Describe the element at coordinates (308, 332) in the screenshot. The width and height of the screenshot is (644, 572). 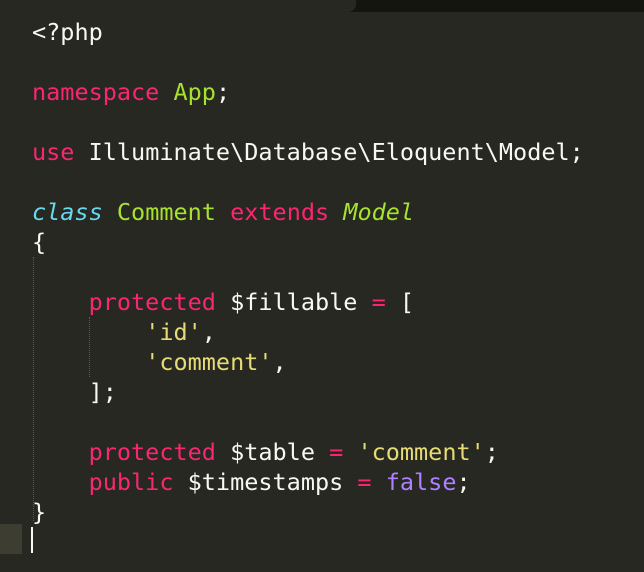
I see `code-line: 'id',` at that location.